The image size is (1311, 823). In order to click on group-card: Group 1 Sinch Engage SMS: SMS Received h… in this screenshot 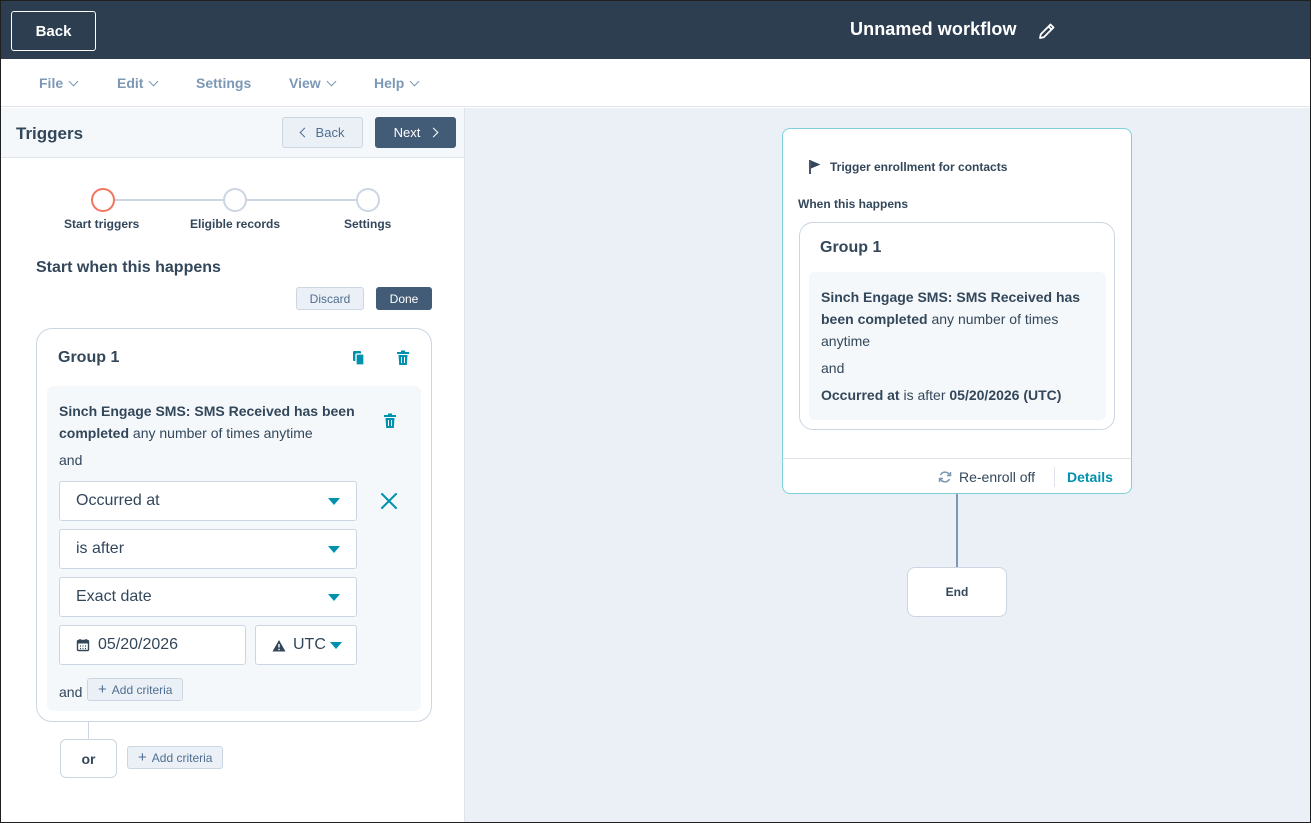, I will do `click(234, 525)`.